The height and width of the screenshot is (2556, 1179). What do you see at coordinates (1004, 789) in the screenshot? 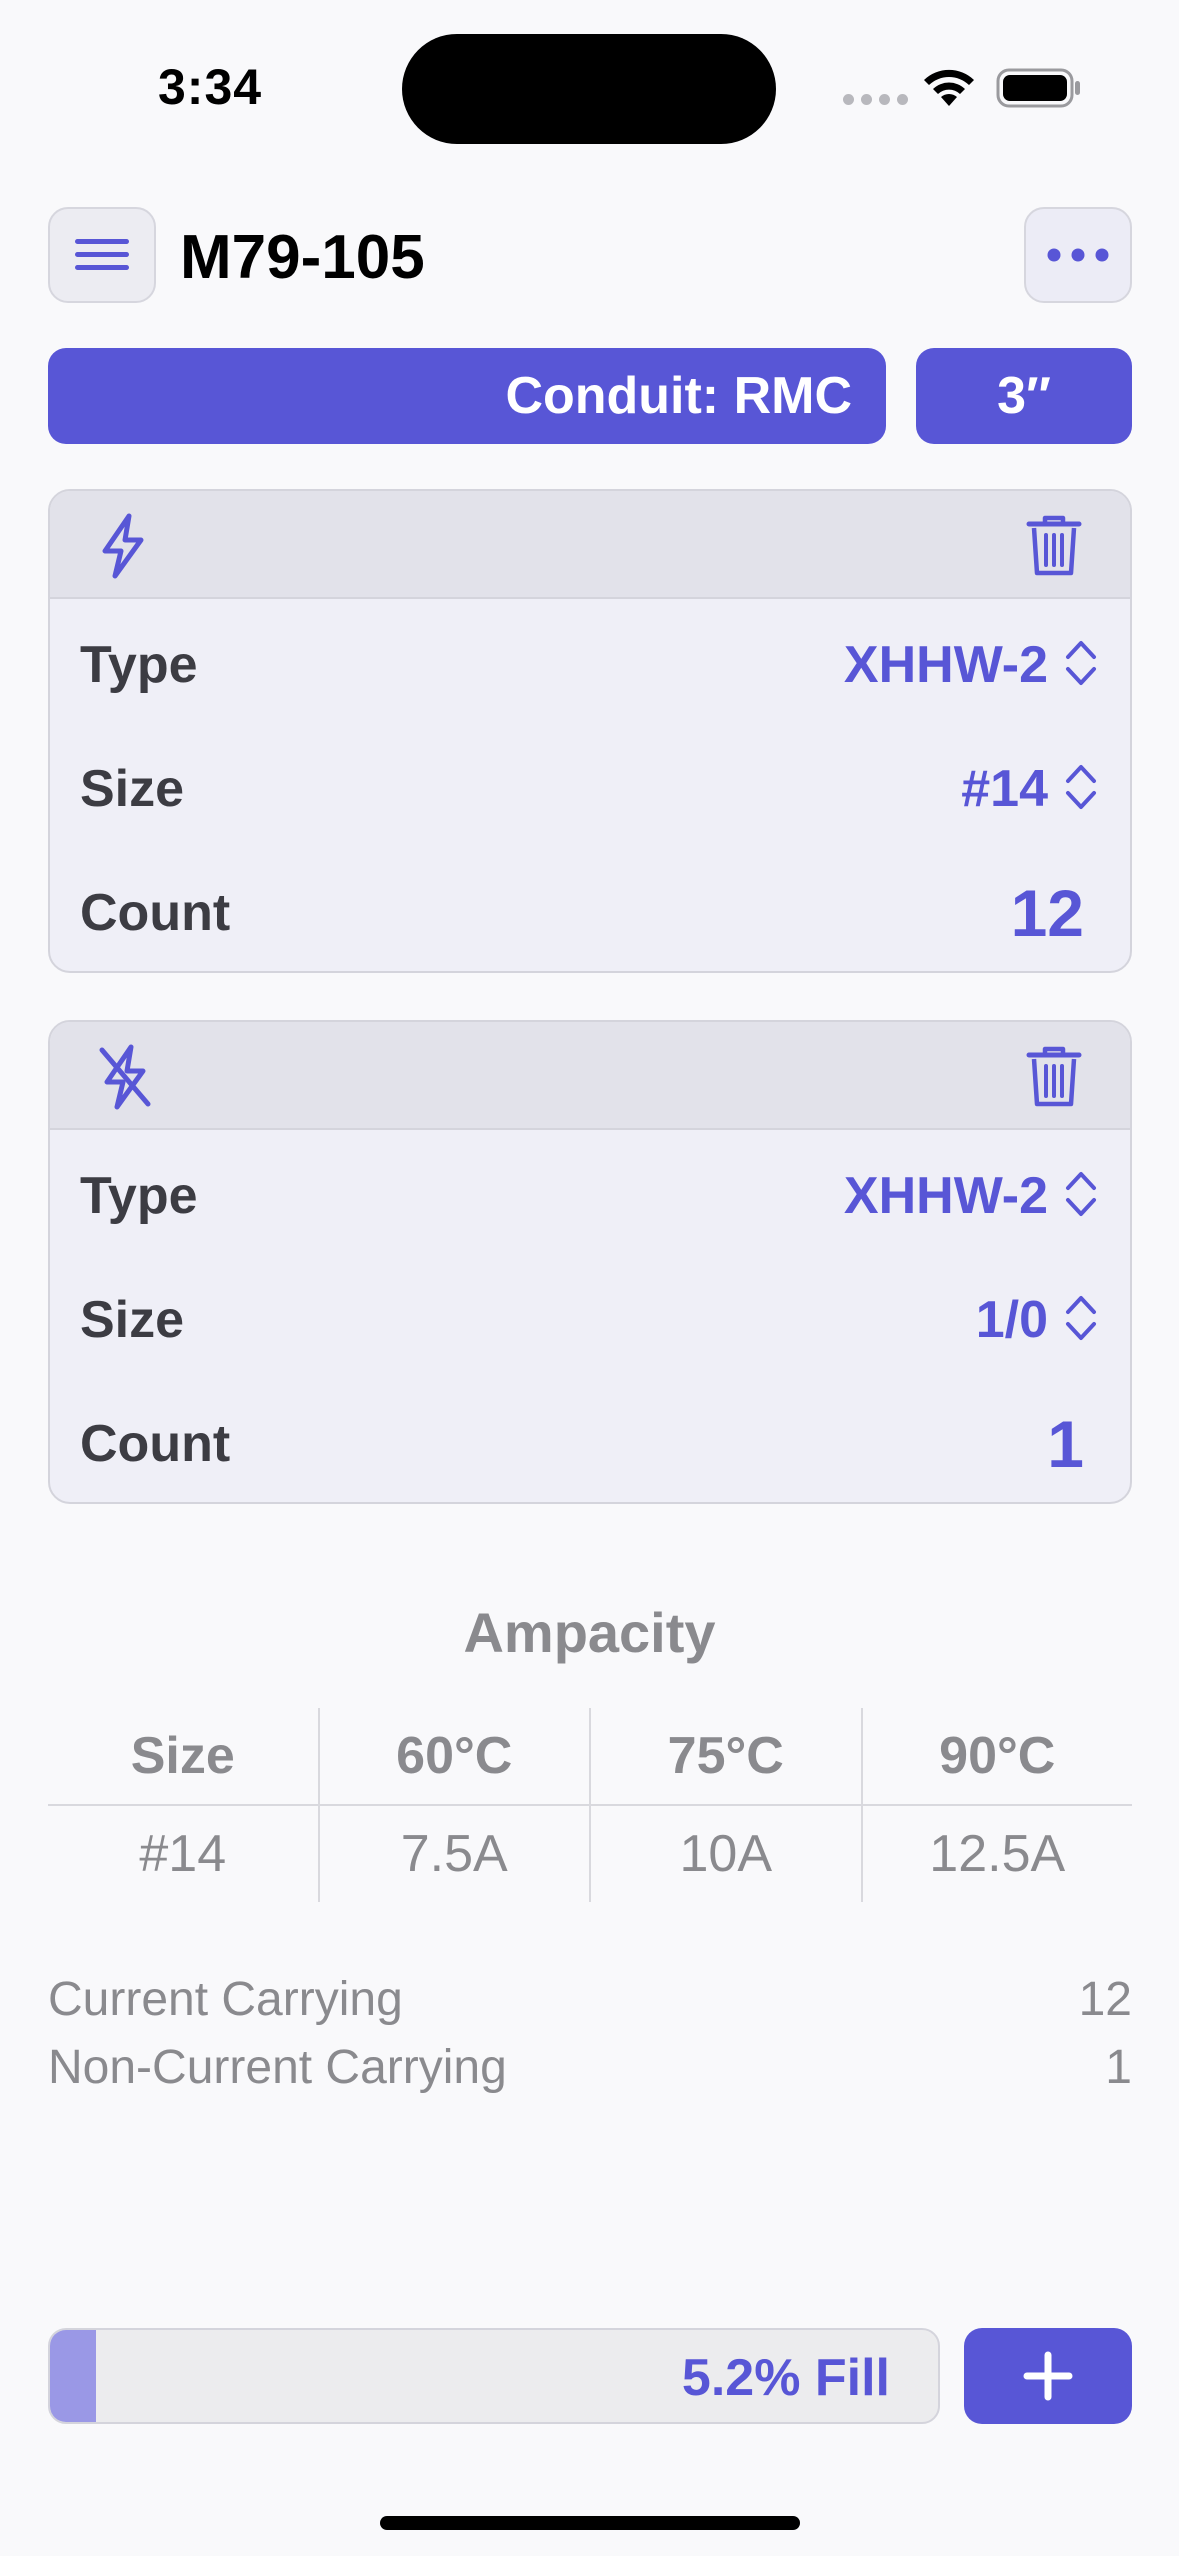
I see `size-value: #14` at bounding box center [1004, 789].